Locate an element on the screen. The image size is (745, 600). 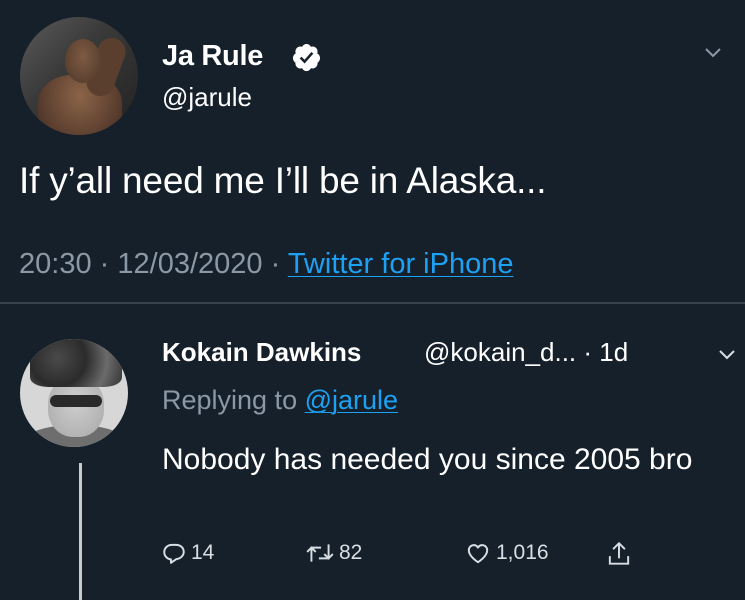
retweet-count: 82 is located at coordinates (351, 552).